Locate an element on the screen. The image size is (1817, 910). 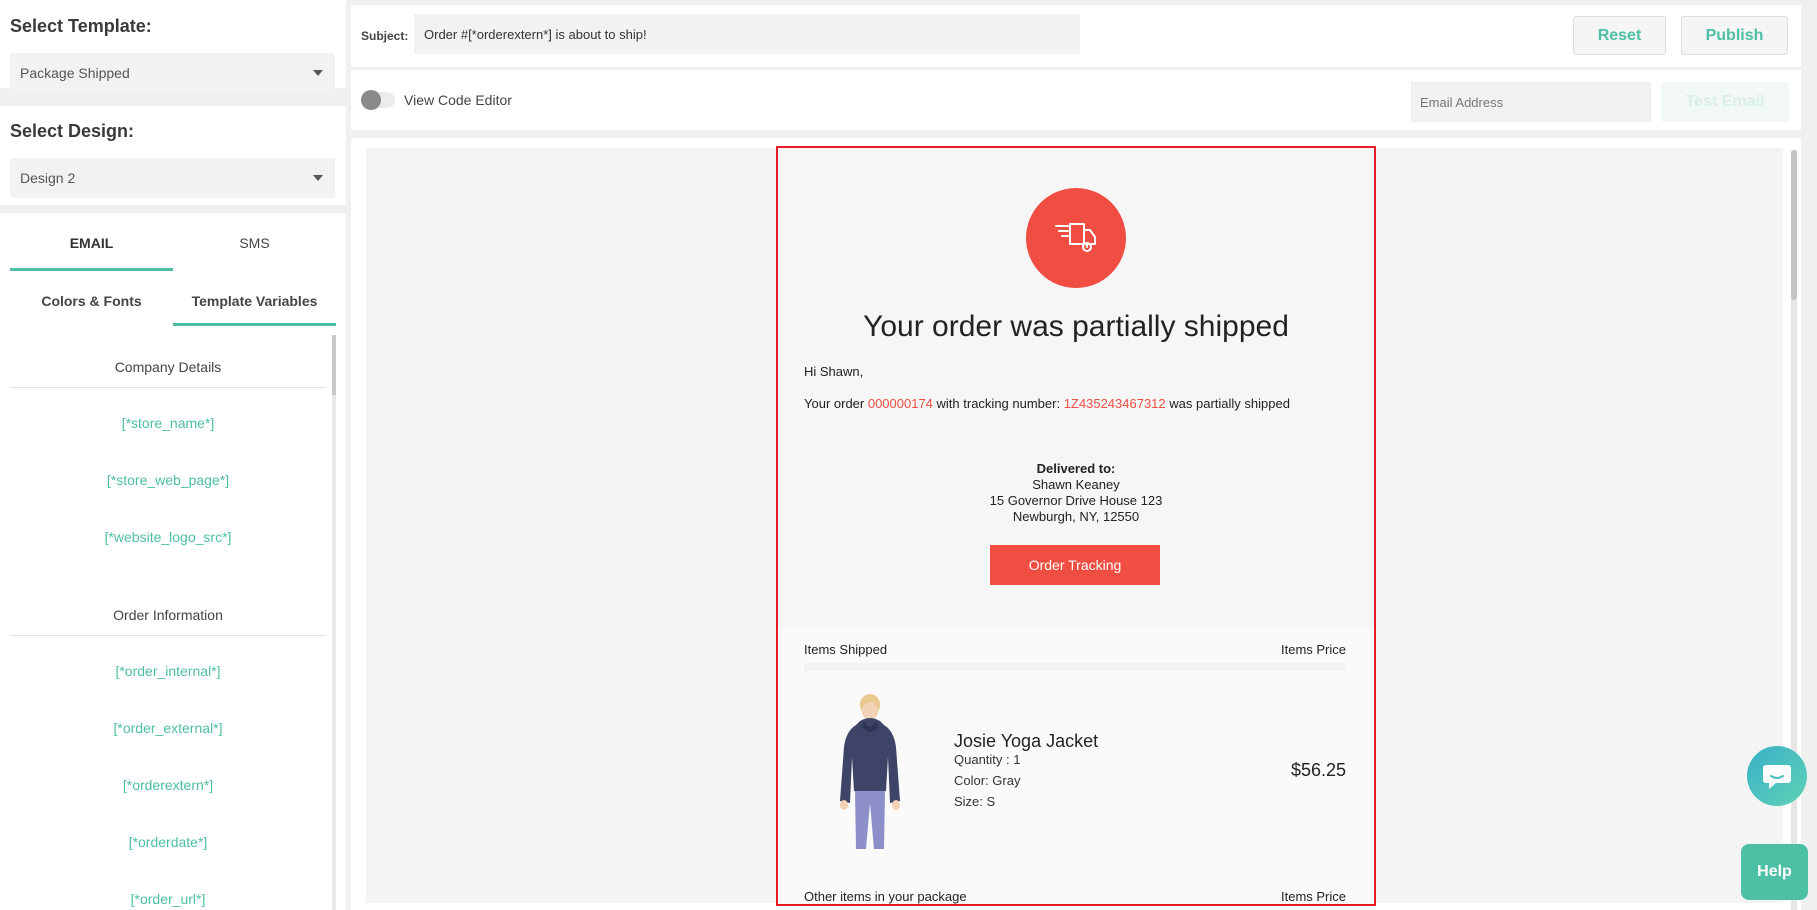
variable-item: [*order_external*] is located at coordinates (168, 728).